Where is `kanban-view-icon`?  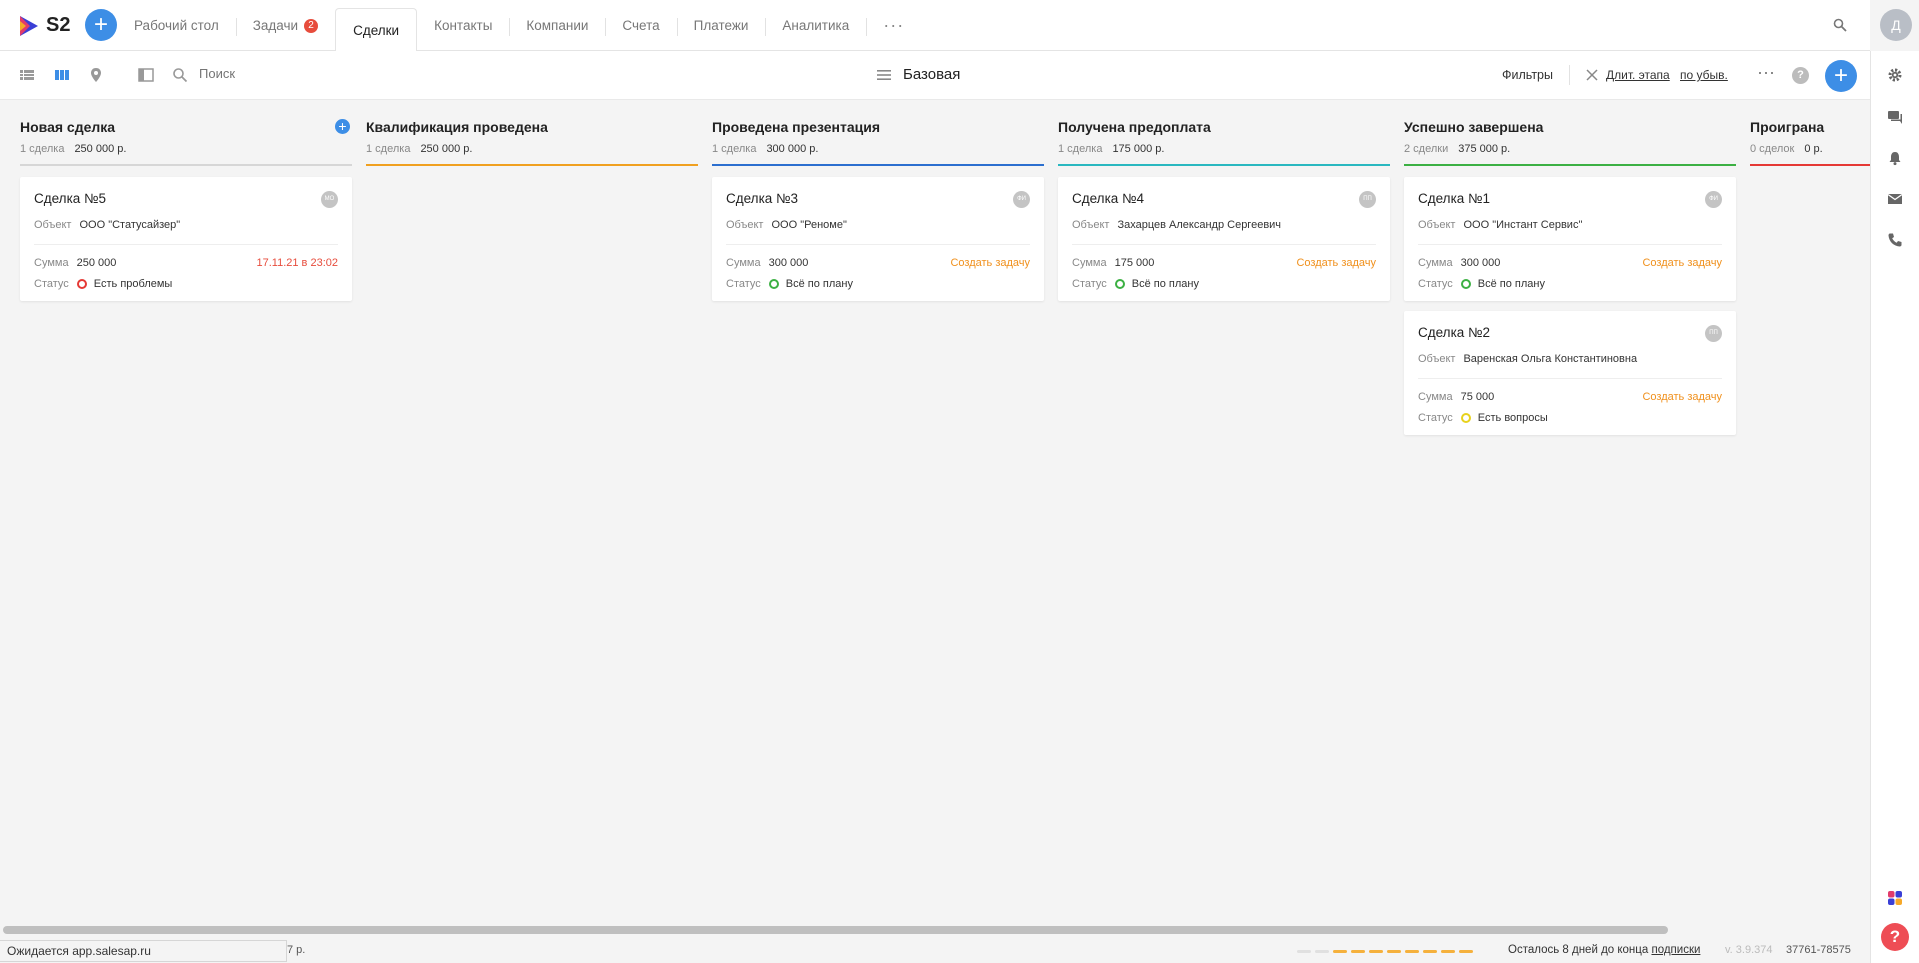
kanban-view-icon is located at coordinates (62, 75).